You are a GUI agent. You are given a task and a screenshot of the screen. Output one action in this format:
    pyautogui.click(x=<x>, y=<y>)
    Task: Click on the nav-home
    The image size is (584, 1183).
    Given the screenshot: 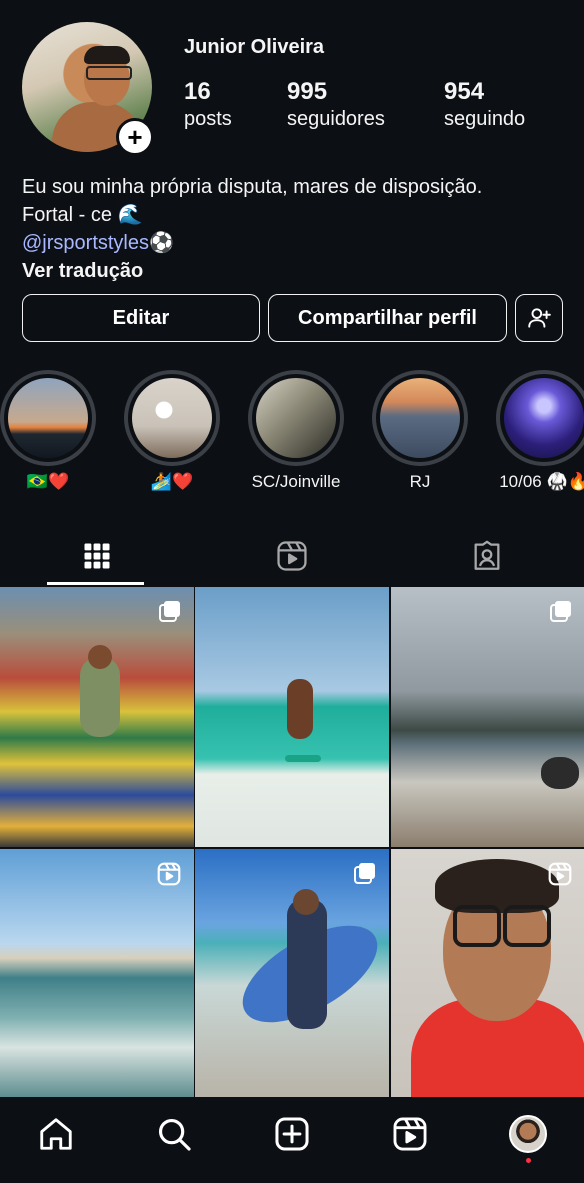 What is the action you would take?
    pyautogui.click(x=56, y=1134)
    